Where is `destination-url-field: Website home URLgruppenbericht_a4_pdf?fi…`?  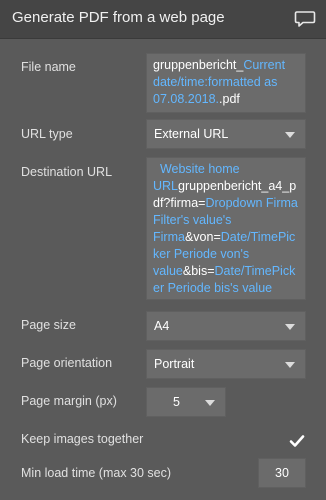
destination-url-field: Website home URLgruppenbericht_a4_pdf?fi… is located at coordinates (226, 228).